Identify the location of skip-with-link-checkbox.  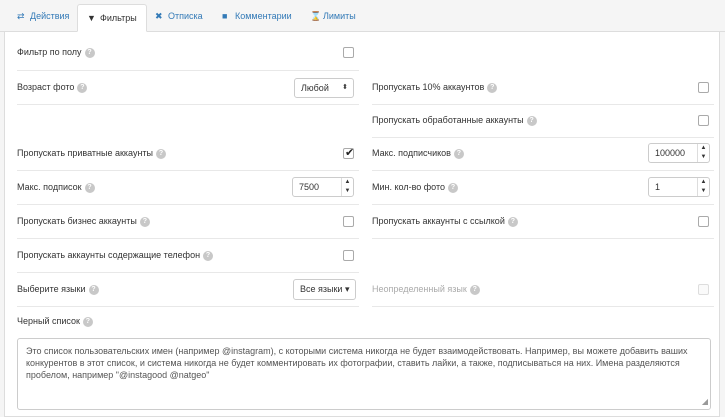
(703, 221).